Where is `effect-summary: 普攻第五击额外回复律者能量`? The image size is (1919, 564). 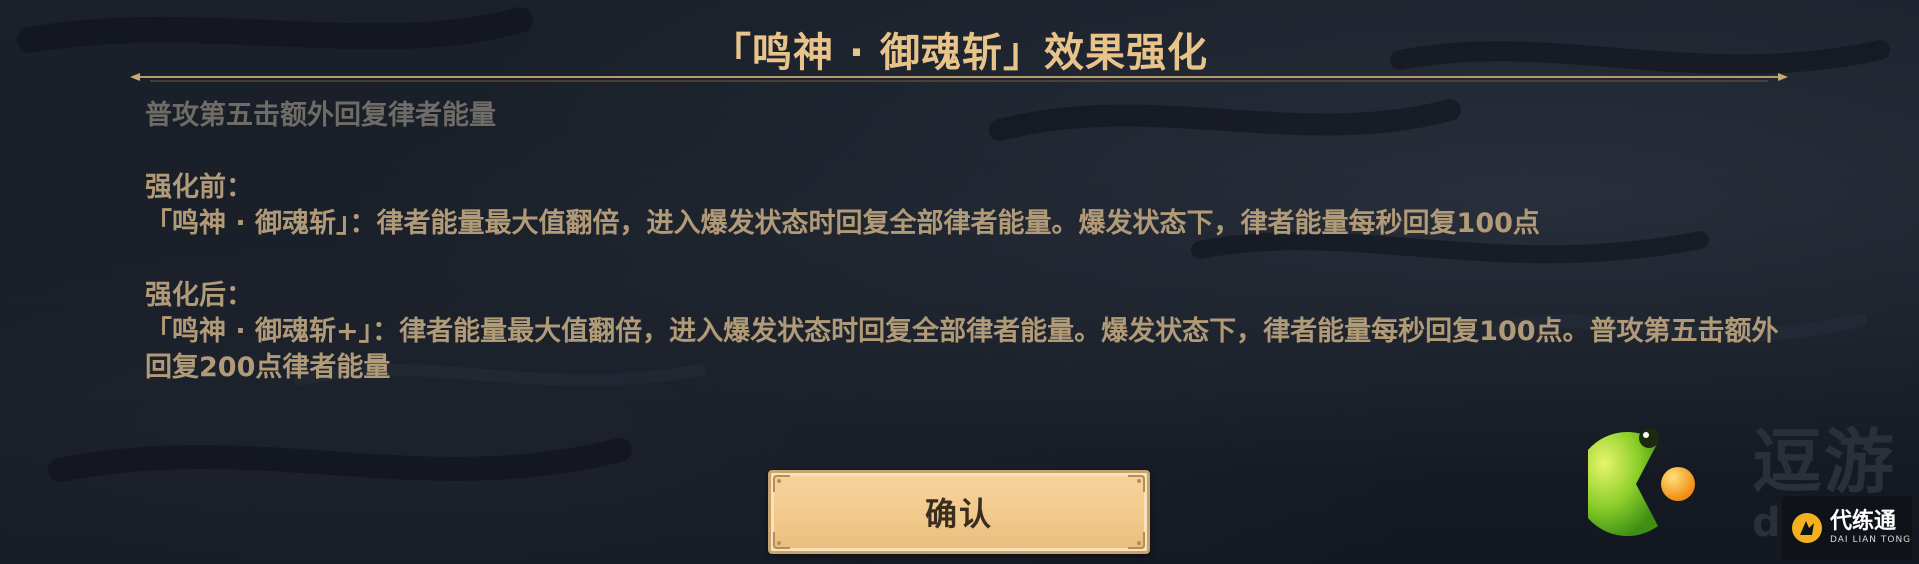 effect-summary: 普攻第五击额外回复律者能量 is located at coordinates (320, 115).